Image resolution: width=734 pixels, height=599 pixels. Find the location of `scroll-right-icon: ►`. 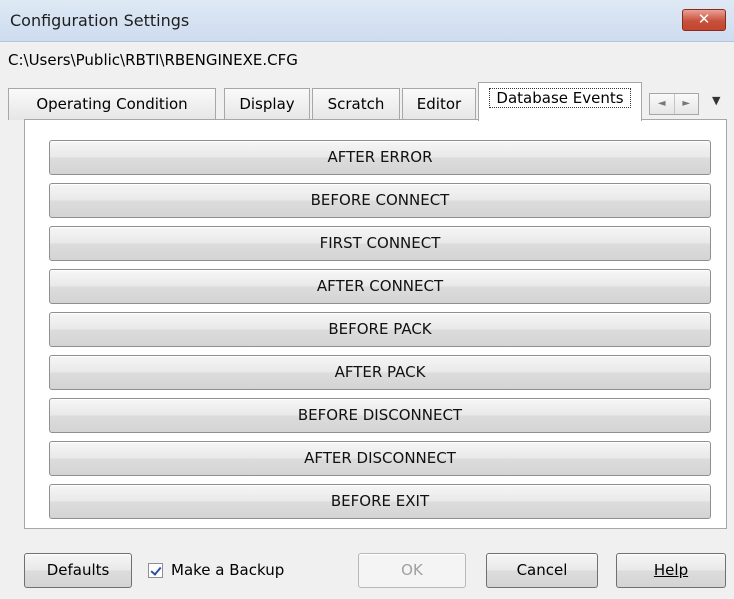

scroll-right-icon: ► is located at coordinates (687, 104).